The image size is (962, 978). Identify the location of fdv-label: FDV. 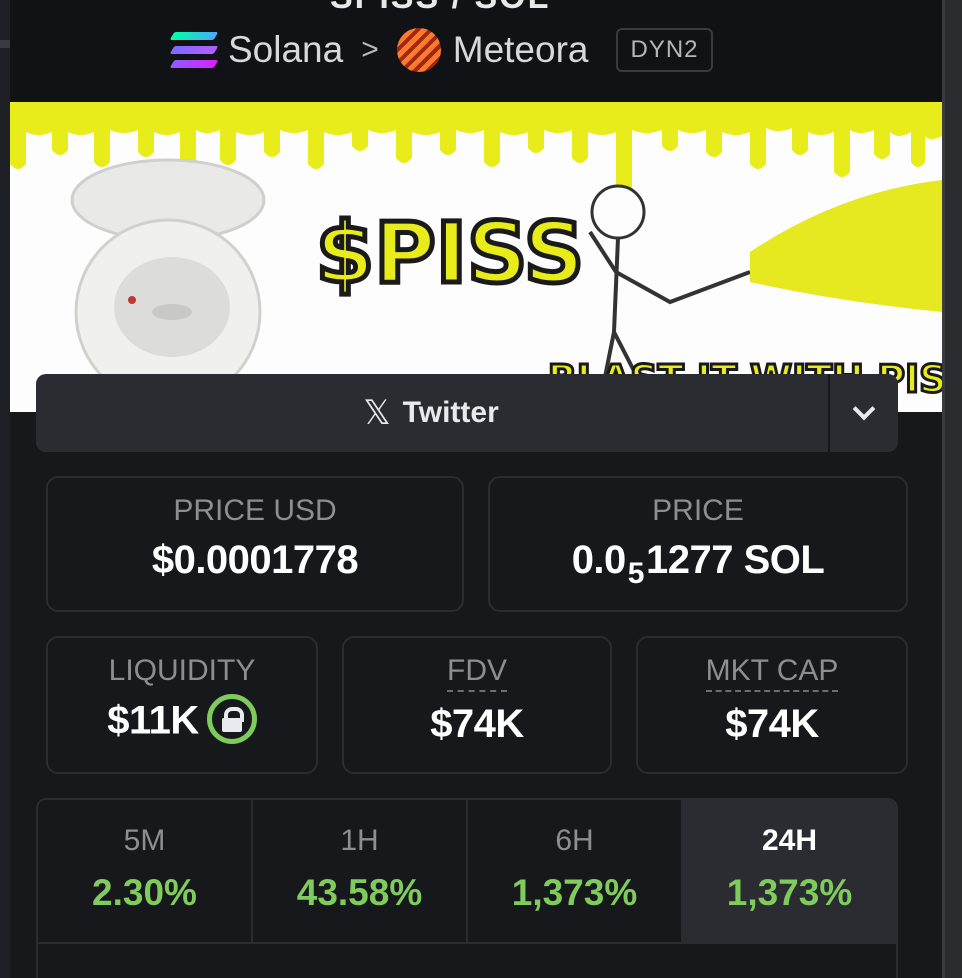
(477, 673).